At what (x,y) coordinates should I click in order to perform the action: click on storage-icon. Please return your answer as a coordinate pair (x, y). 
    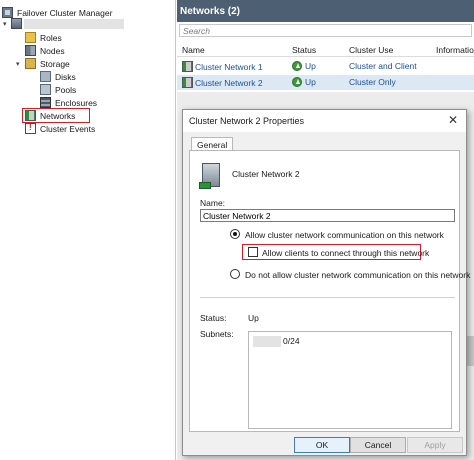
    Looking at the image, I should click on (30, 63).